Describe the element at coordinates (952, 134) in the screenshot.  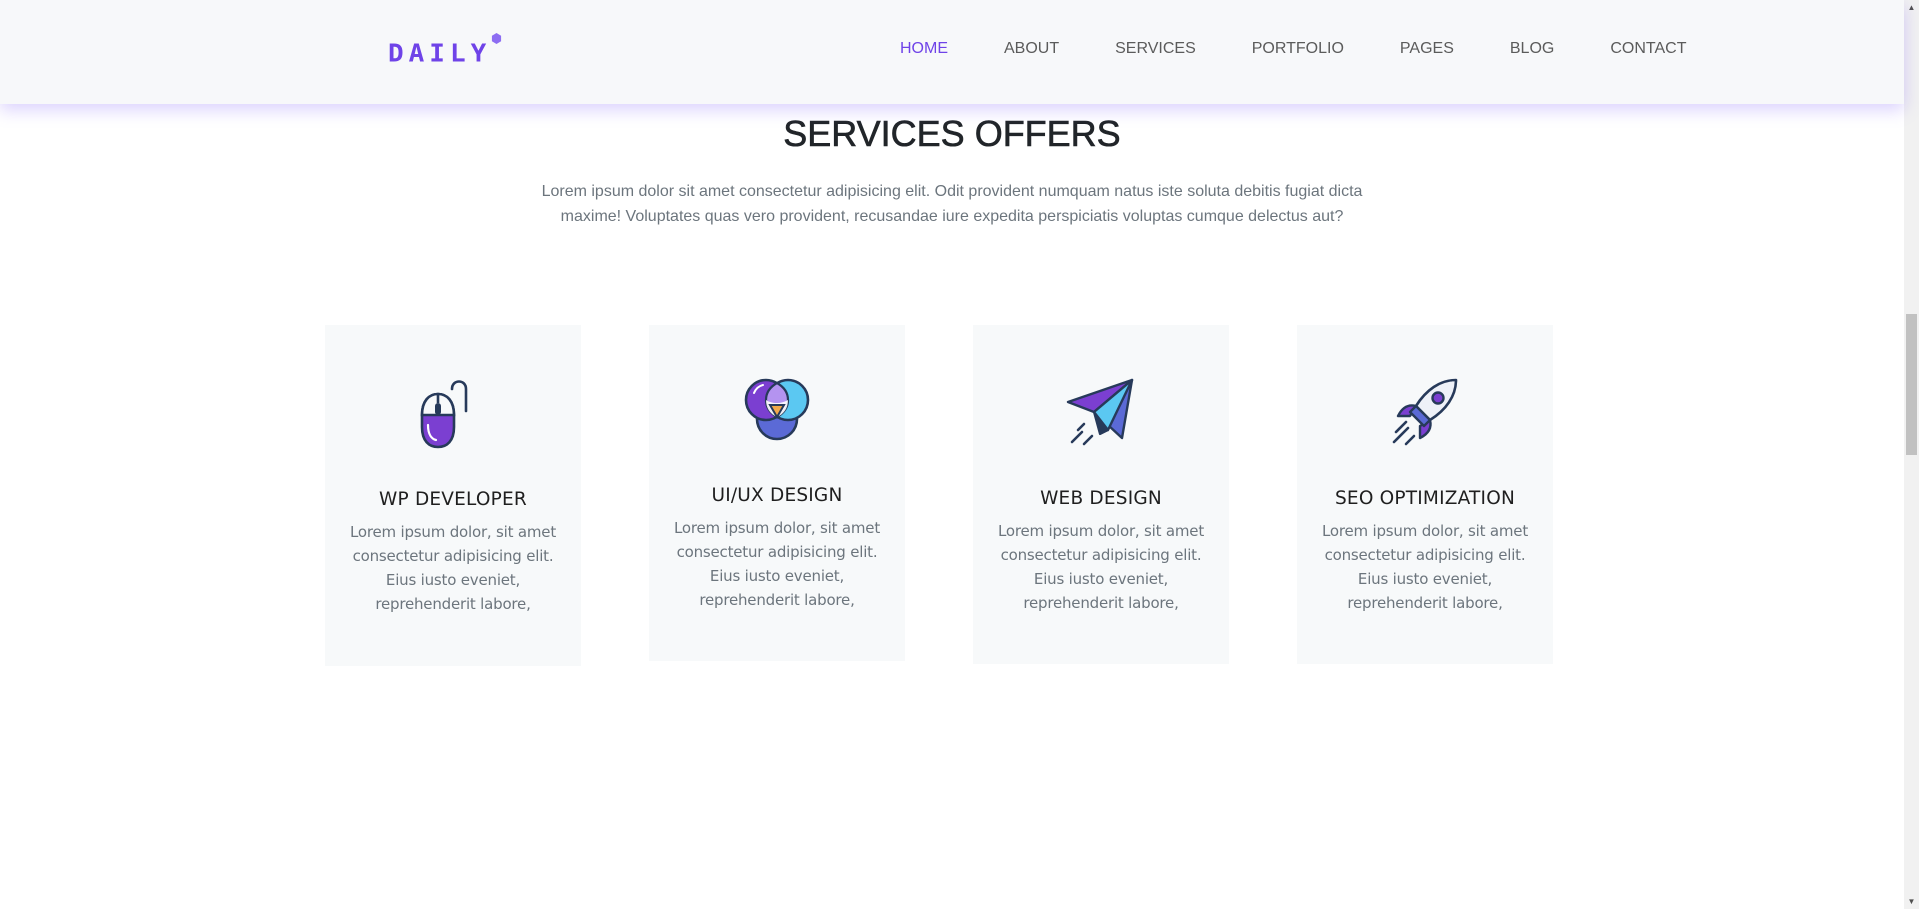
I see `section-title: SERVICES OFFERS` at that location.